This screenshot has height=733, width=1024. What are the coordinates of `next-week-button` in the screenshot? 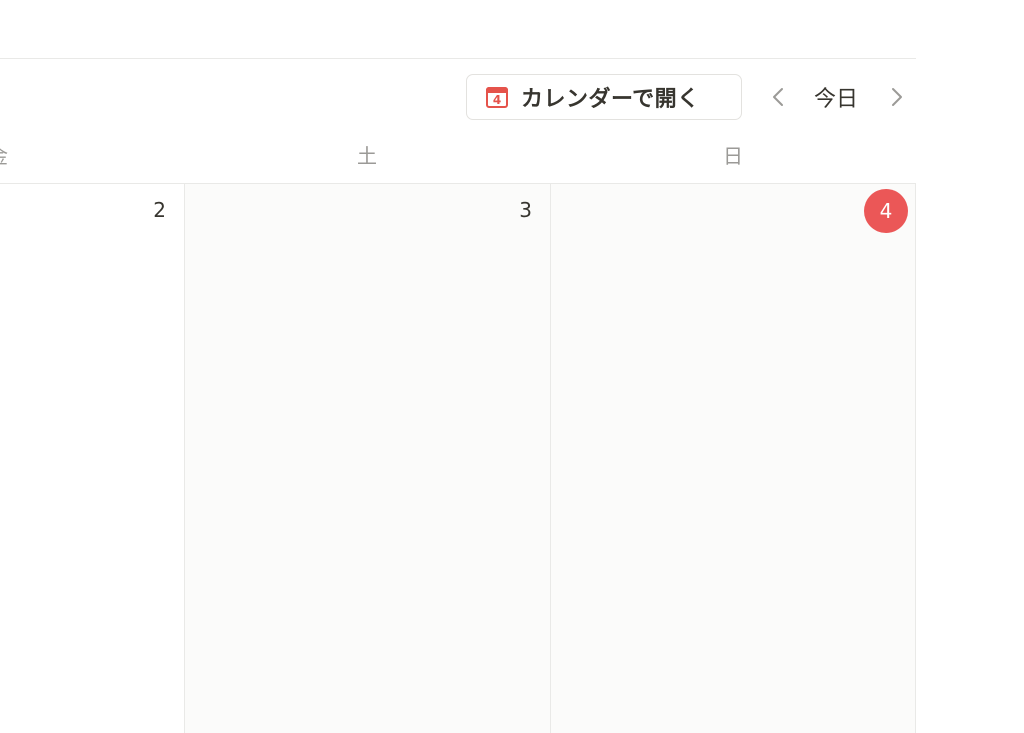 It's located at (897, 97).